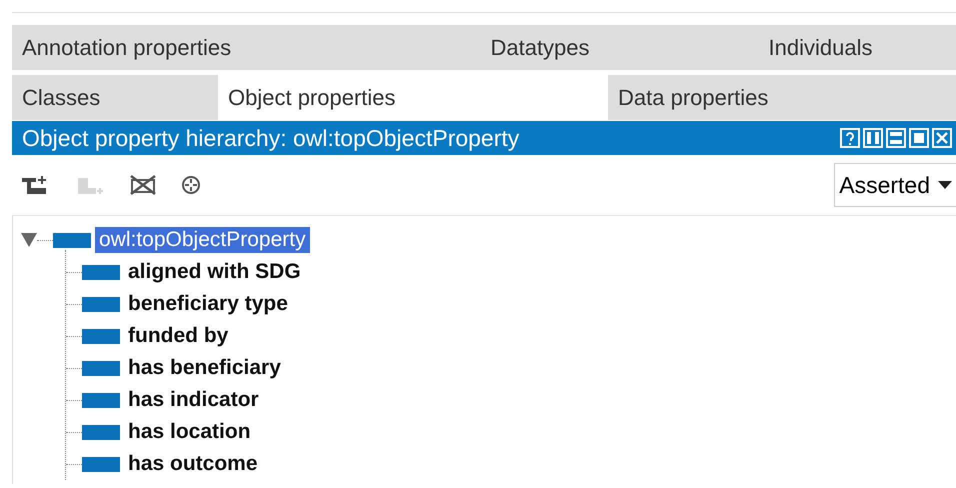 The height and width of the screenshot is (488, 956). Describe the element at coordinates (193, 400) in the screenshot. I see `tree-item: has indicator` at that location.